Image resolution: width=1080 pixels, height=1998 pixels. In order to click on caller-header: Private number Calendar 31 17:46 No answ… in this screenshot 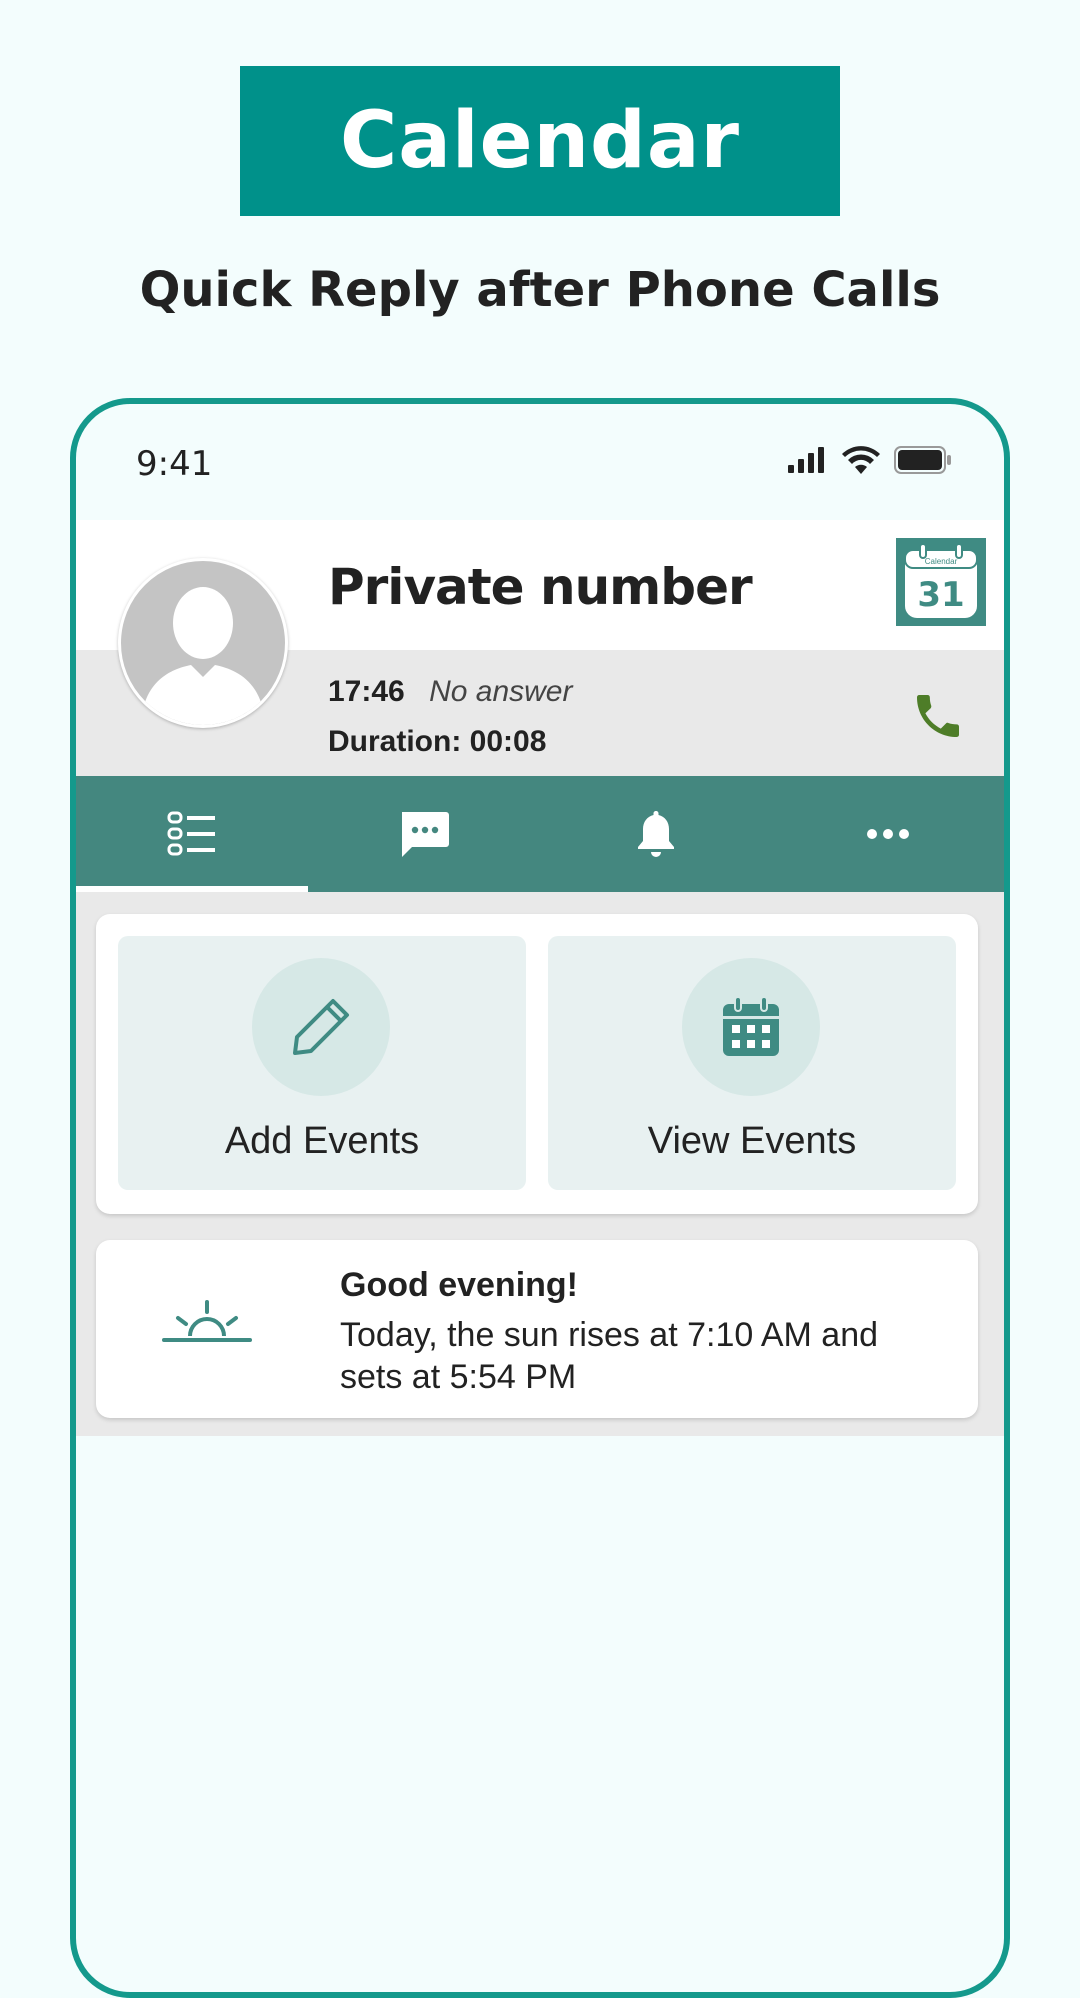, I will do `click(540, 648)`.